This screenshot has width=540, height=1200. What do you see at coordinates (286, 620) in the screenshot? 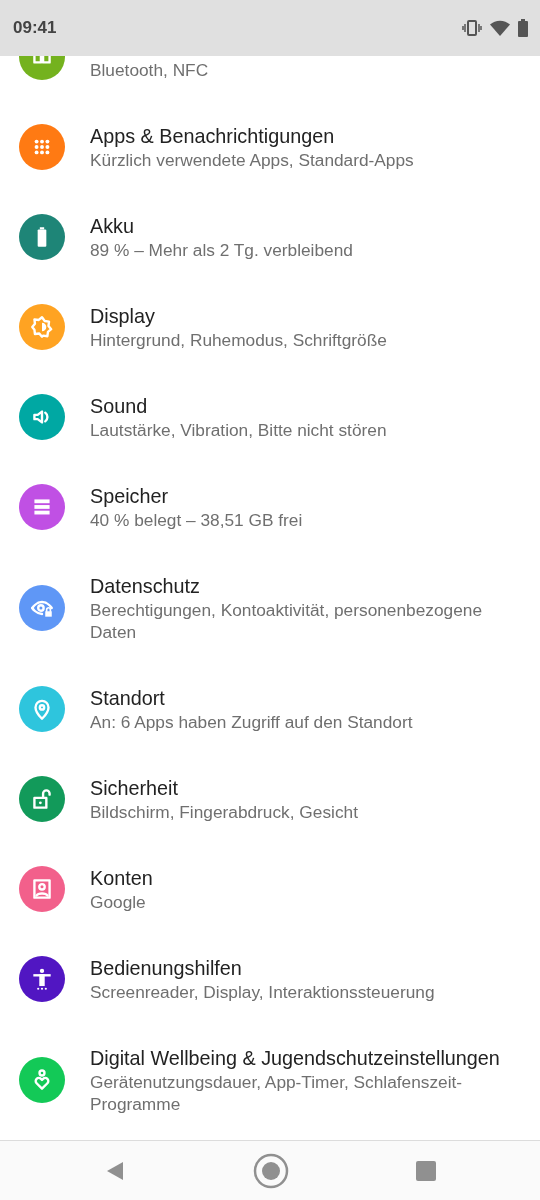
I see `setting-summary: Berechtigungen, Kontoaktivität, personenbezogene Daten` at bounding box center [286, 620].